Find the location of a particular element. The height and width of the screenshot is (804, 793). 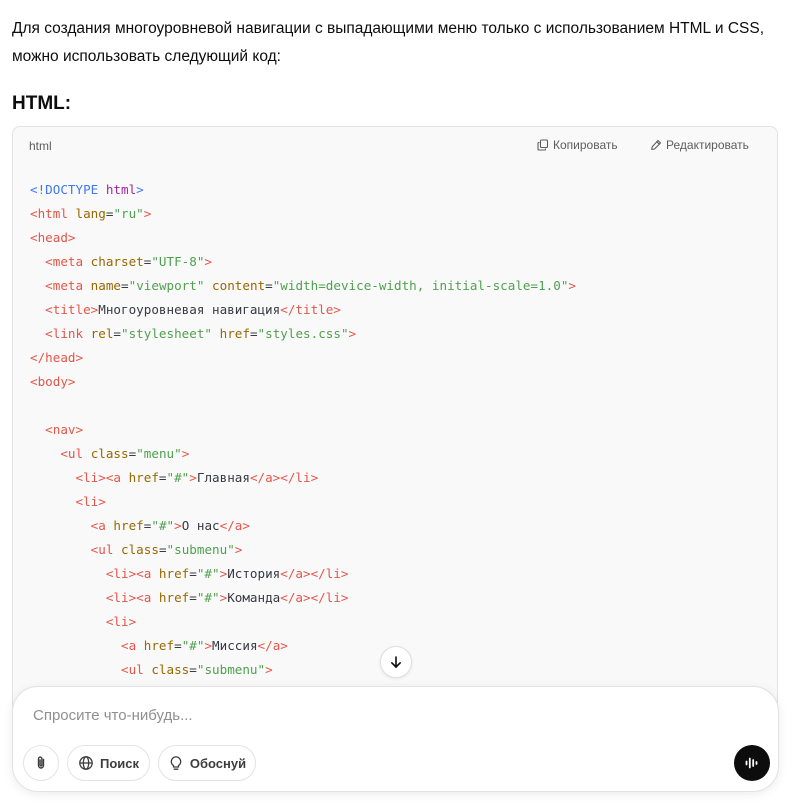

code-token: </title> is located at coordinates (310, 309).